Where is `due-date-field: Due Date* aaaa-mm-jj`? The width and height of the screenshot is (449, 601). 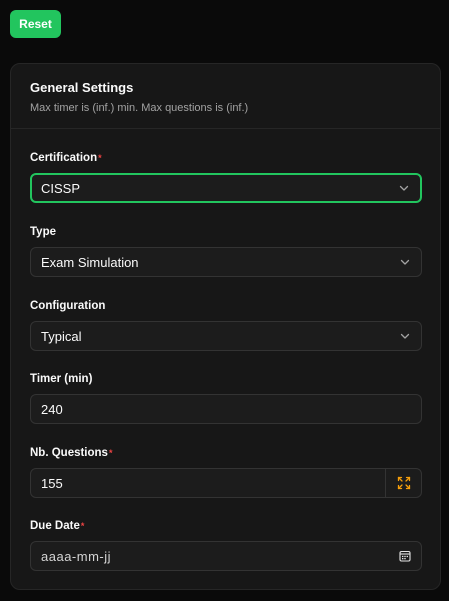 due-date-field: Due Date* aaaa-mm-jj is located at coordinates (226, 545).